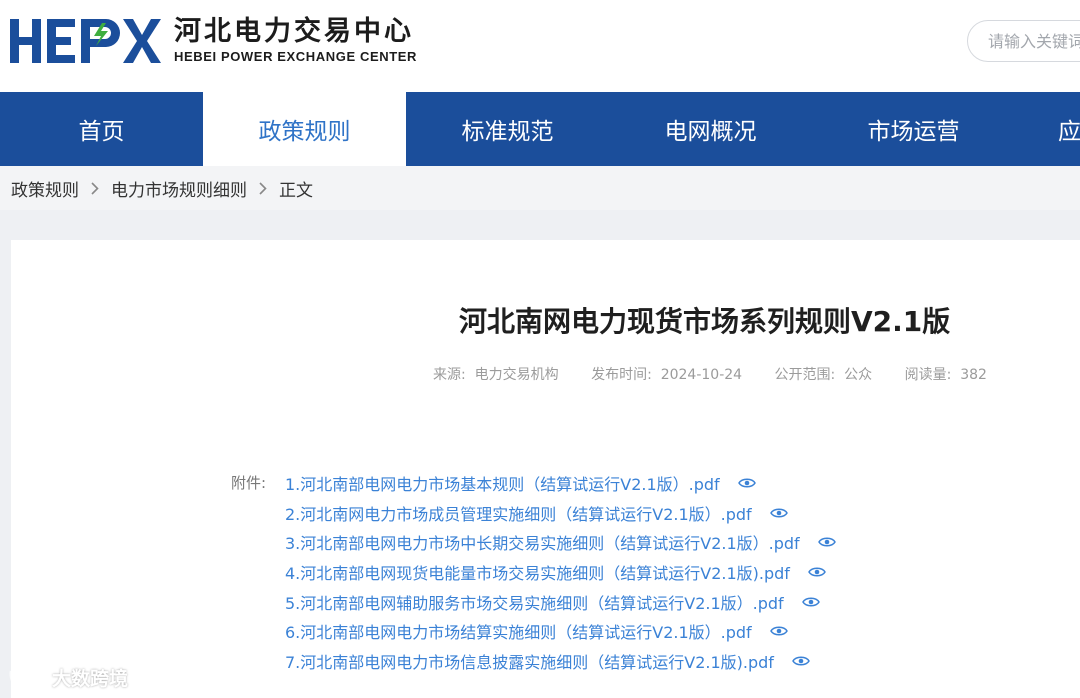  I want to click on attachment-link: 3.河北南部电网电力市场中长期交易实施细则（结算试运行V2.1版）.pdf, so click(542, 542).